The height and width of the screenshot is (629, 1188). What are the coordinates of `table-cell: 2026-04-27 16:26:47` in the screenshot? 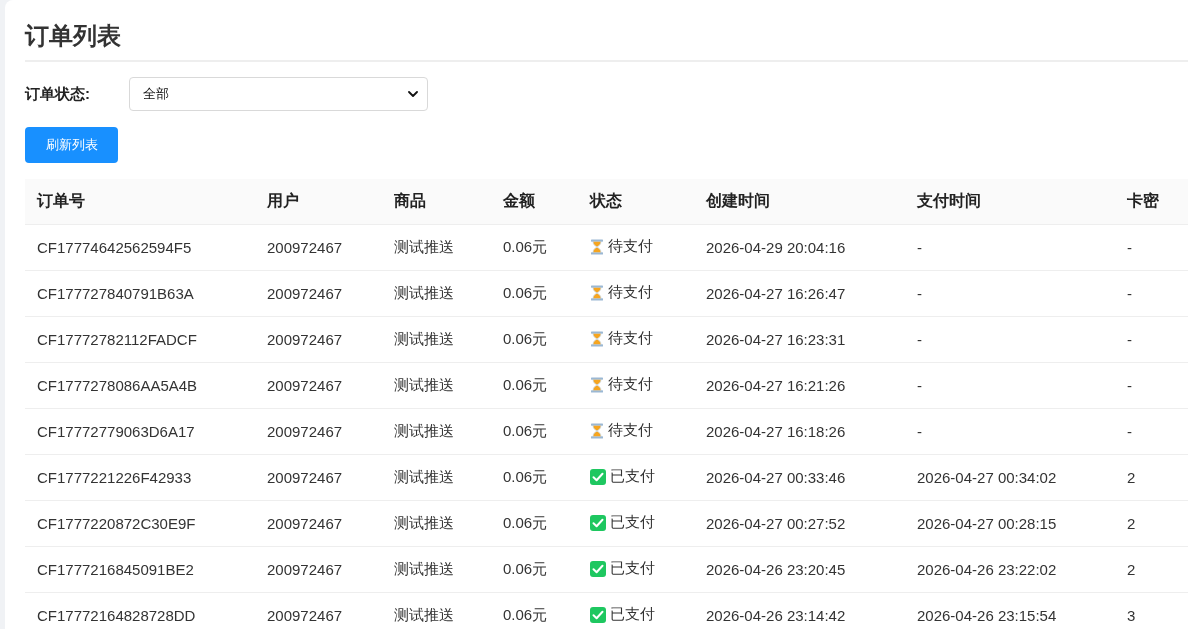 It's located at (799, 293).